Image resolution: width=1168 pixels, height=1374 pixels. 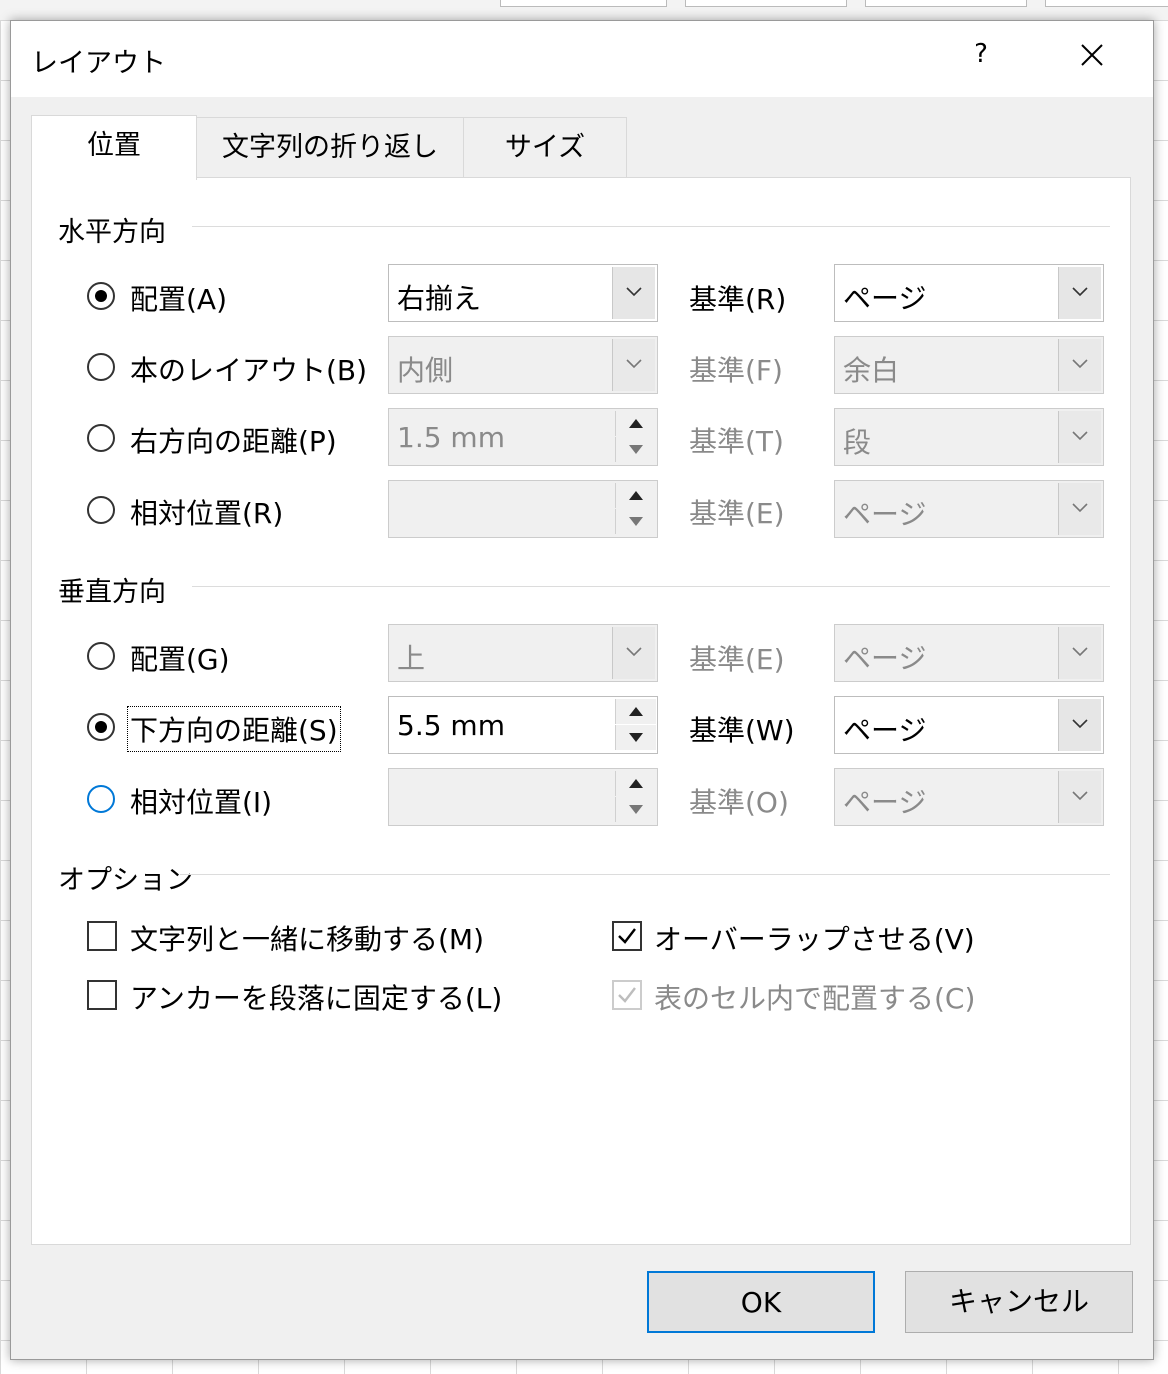 What do you see at coordinates (885, 298) in the screenshot?
I see `horizontal-alignment-relative-value: ページ` at bounding box center [885, 298].